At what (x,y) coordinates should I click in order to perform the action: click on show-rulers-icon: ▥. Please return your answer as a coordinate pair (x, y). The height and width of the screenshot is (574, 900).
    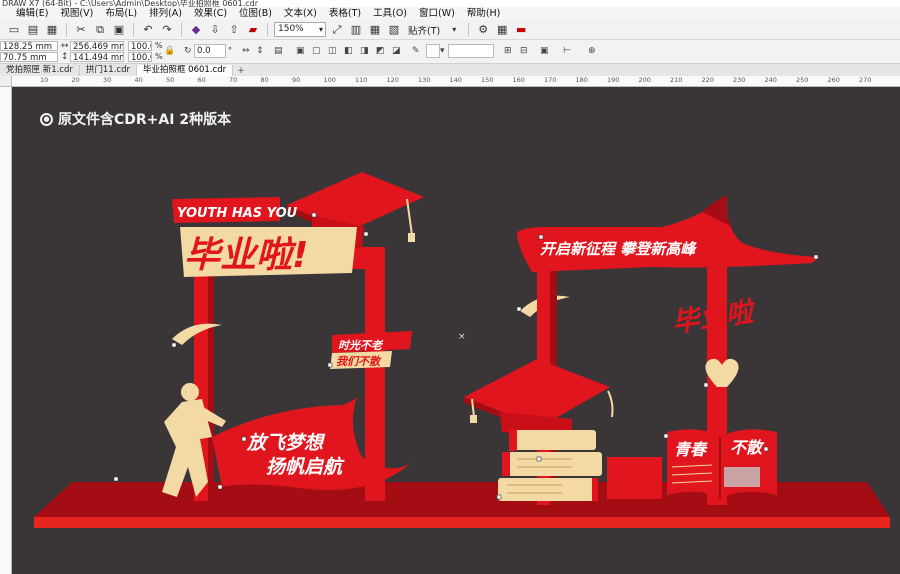
    Looking at the image, I should click on (356, 30).